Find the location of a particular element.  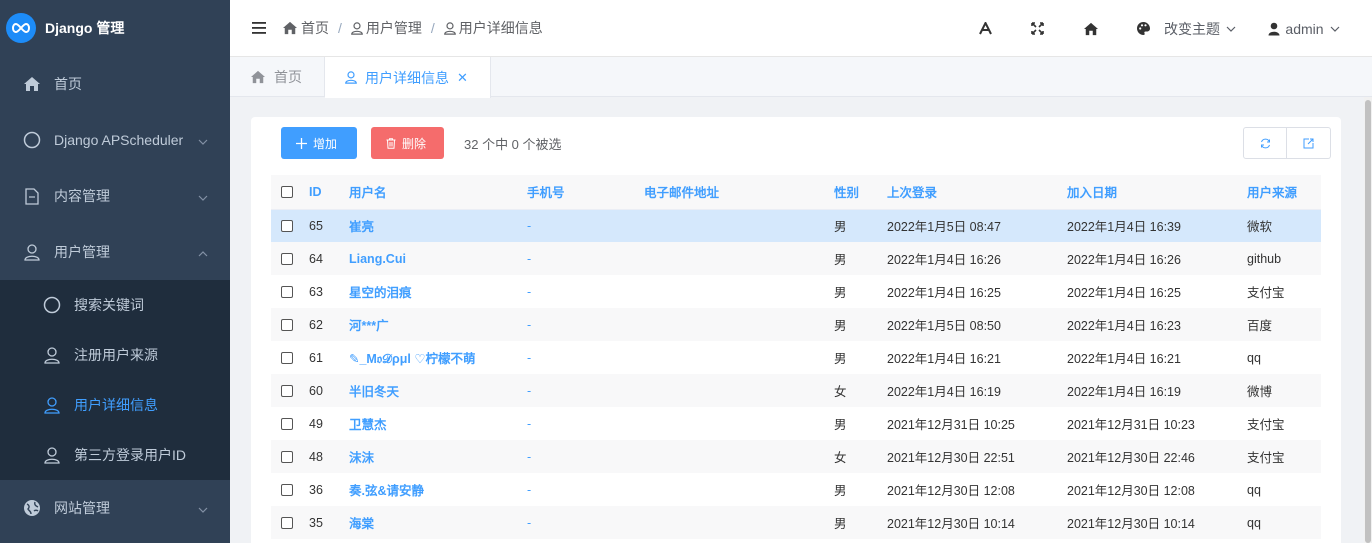

breadcrumb-home: 首页 is located at coordinates (315, 28).